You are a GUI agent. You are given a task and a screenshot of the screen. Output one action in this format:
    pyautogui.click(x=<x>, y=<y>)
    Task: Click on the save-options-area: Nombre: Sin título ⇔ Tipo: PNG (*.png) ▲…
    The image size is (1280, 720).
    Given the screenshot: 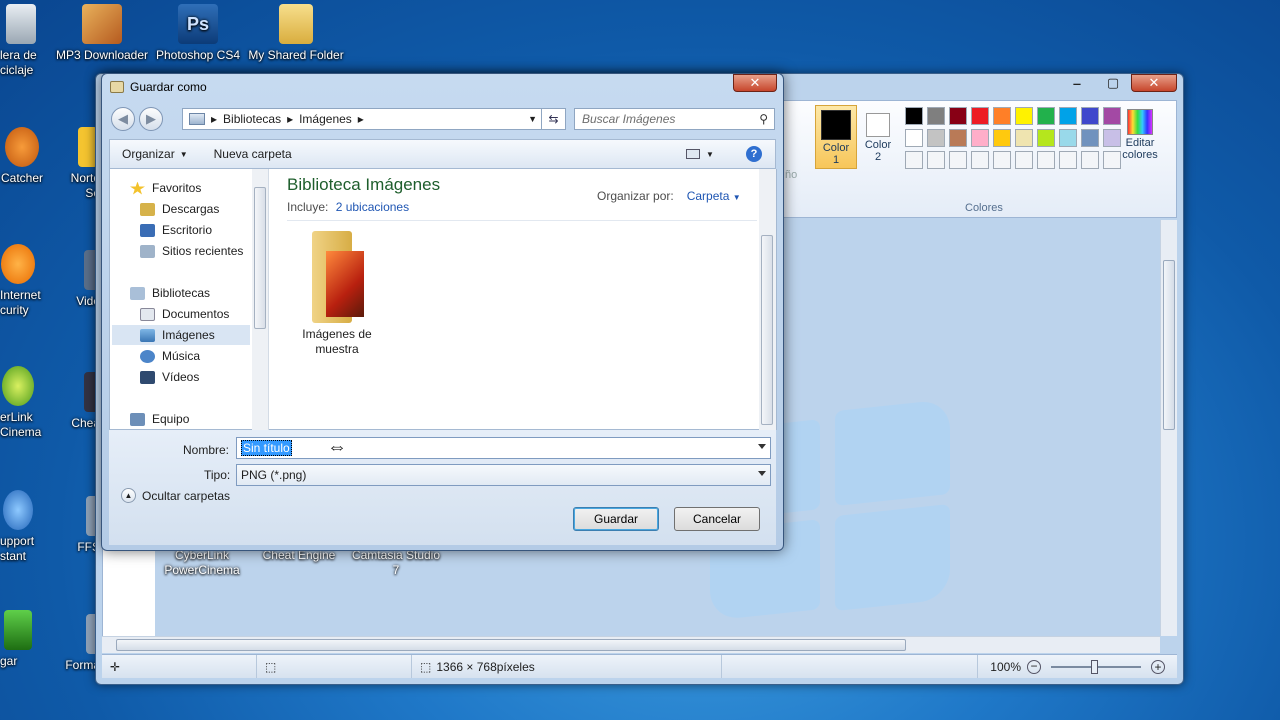 What is the action you would take?
    pyautogui.click(x=442, y=487)
    